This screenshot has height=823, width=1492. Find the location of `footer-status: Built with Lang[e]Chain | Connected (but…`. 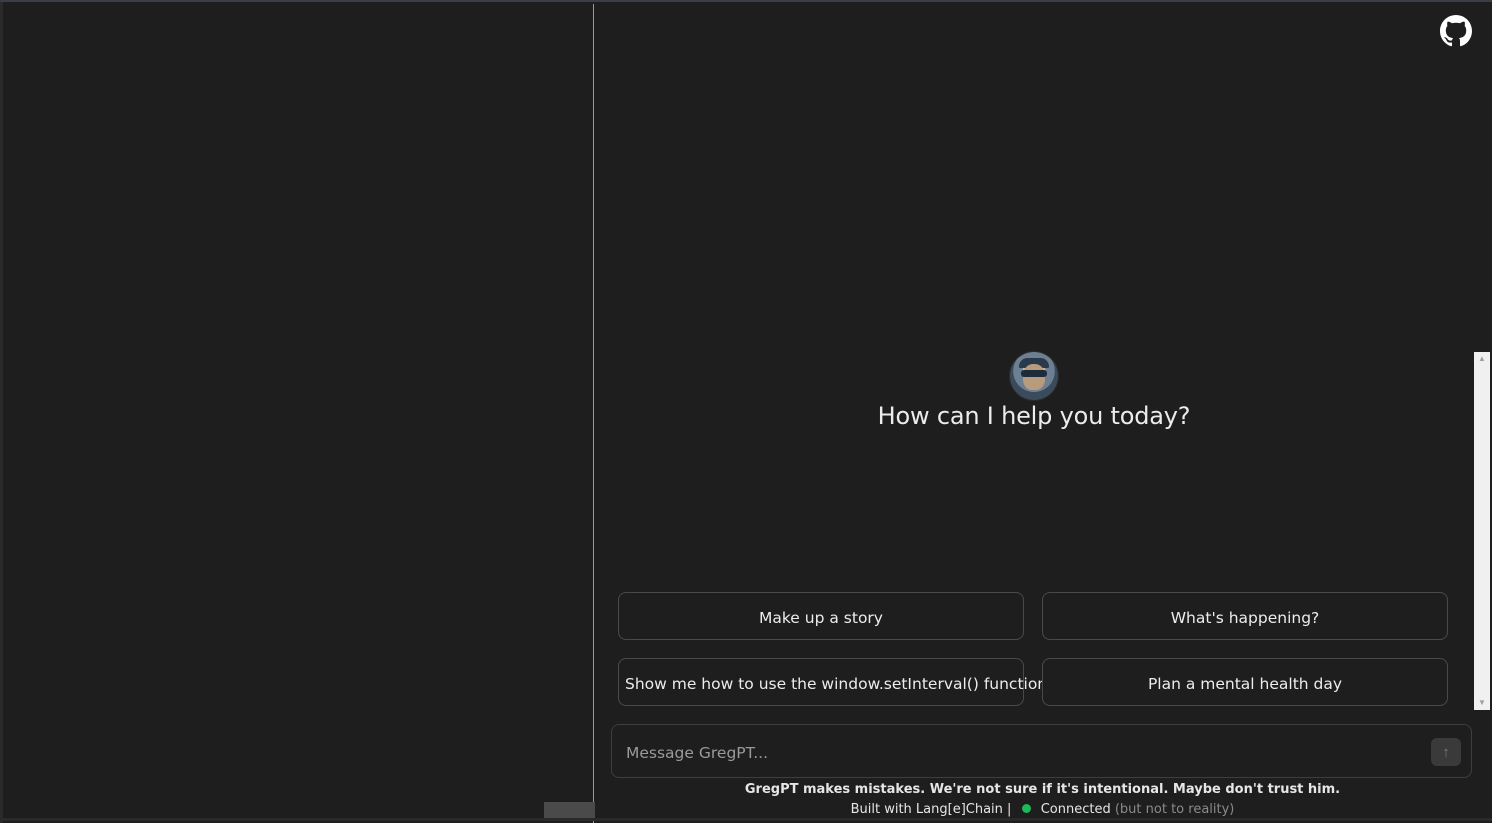

footer-status: Built with Lang[e]Chain | Connected (but… is located at coordinates (1042, 809).